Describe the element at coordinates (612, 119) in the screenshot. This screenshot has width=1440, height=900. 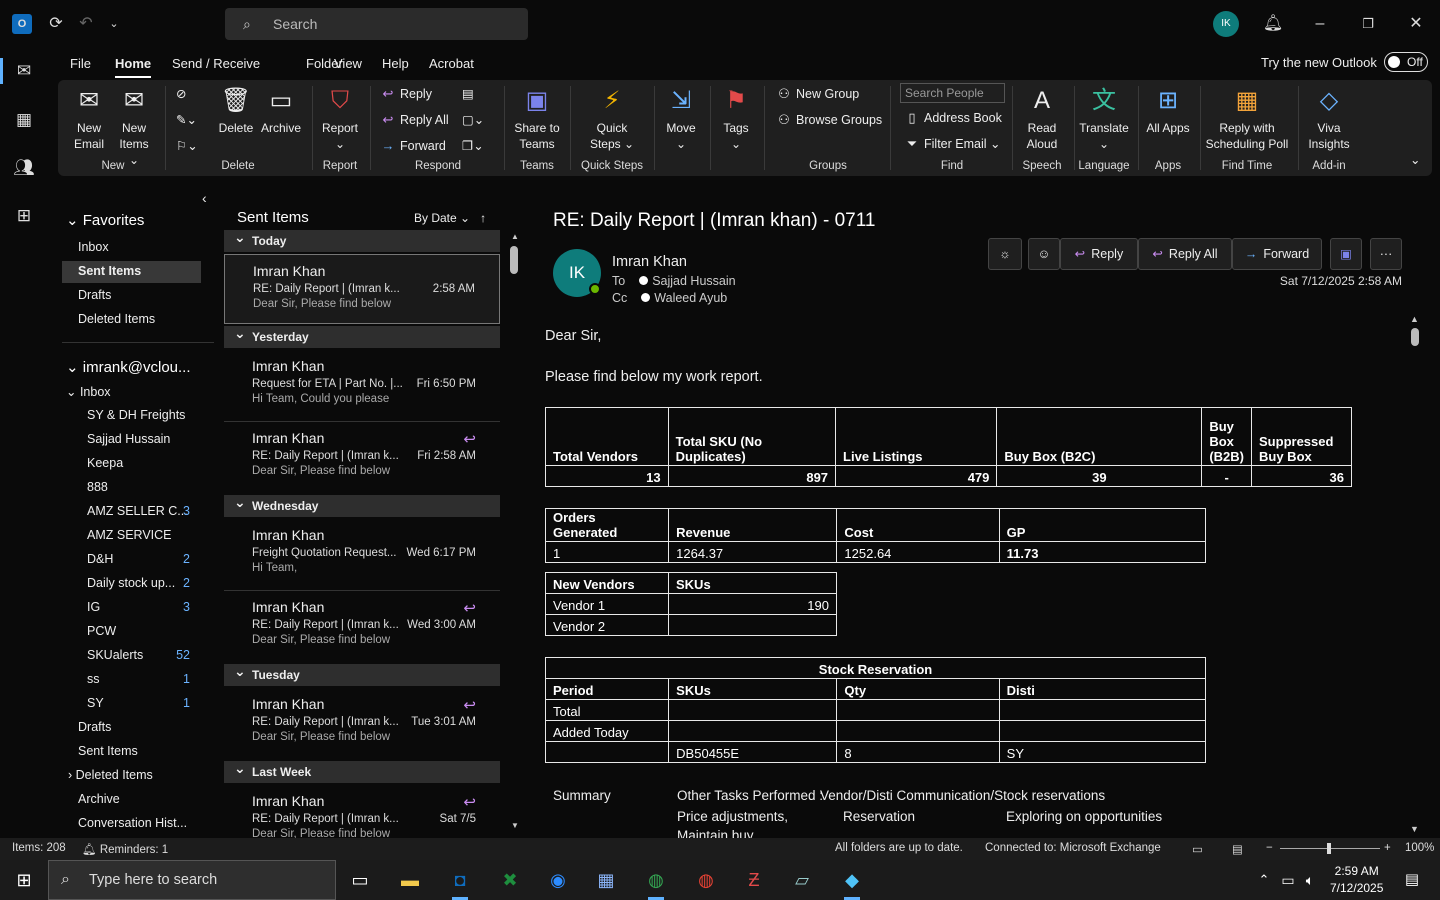
I see `quick-steps-button: ⚡︎ Quick Steps ⌄` at that location.